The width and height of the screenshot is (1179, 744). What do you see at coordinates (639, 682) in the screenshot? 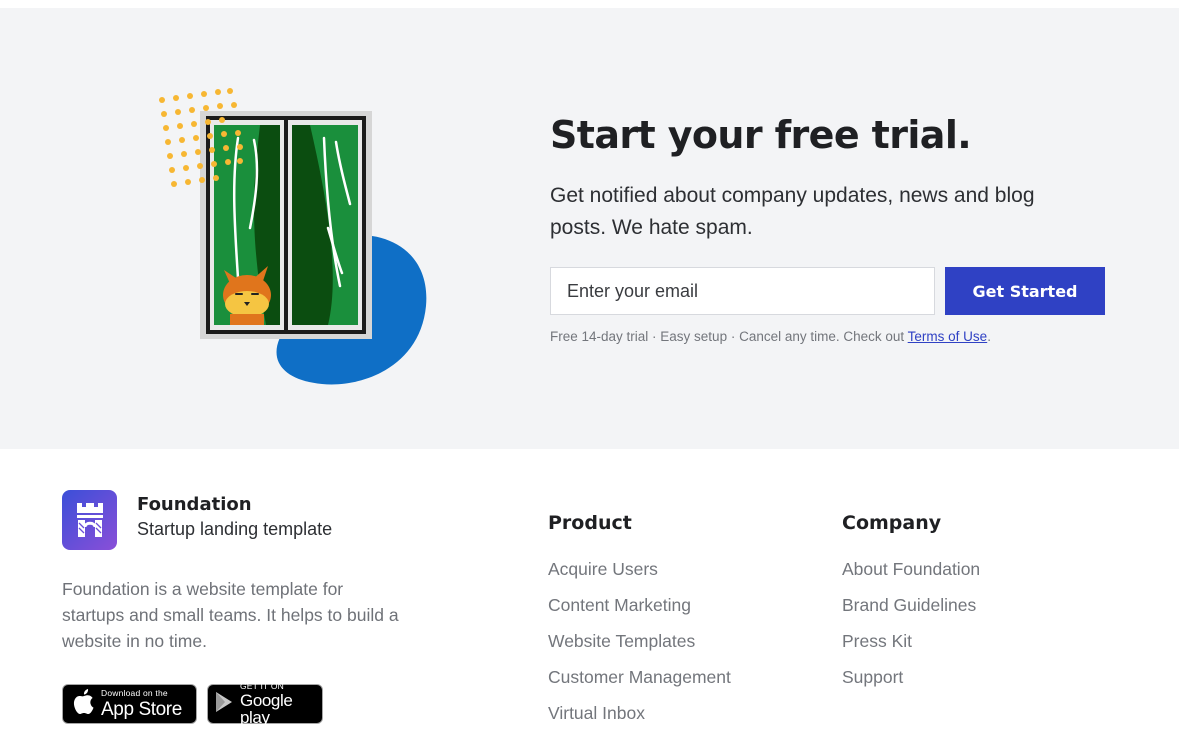
I see `footer-link-customer-management: Customer Management` at bounding box center [639, 682].